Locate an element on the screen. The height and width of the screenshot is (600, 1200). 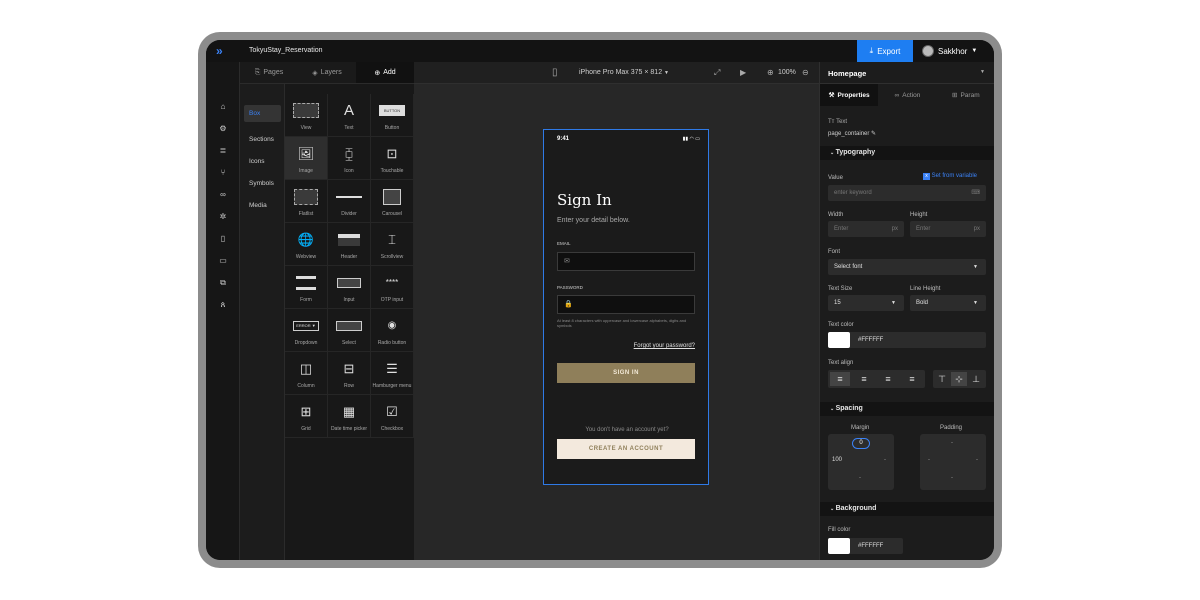
pencil-icon: ✎ is located at coordinates (874, 134).